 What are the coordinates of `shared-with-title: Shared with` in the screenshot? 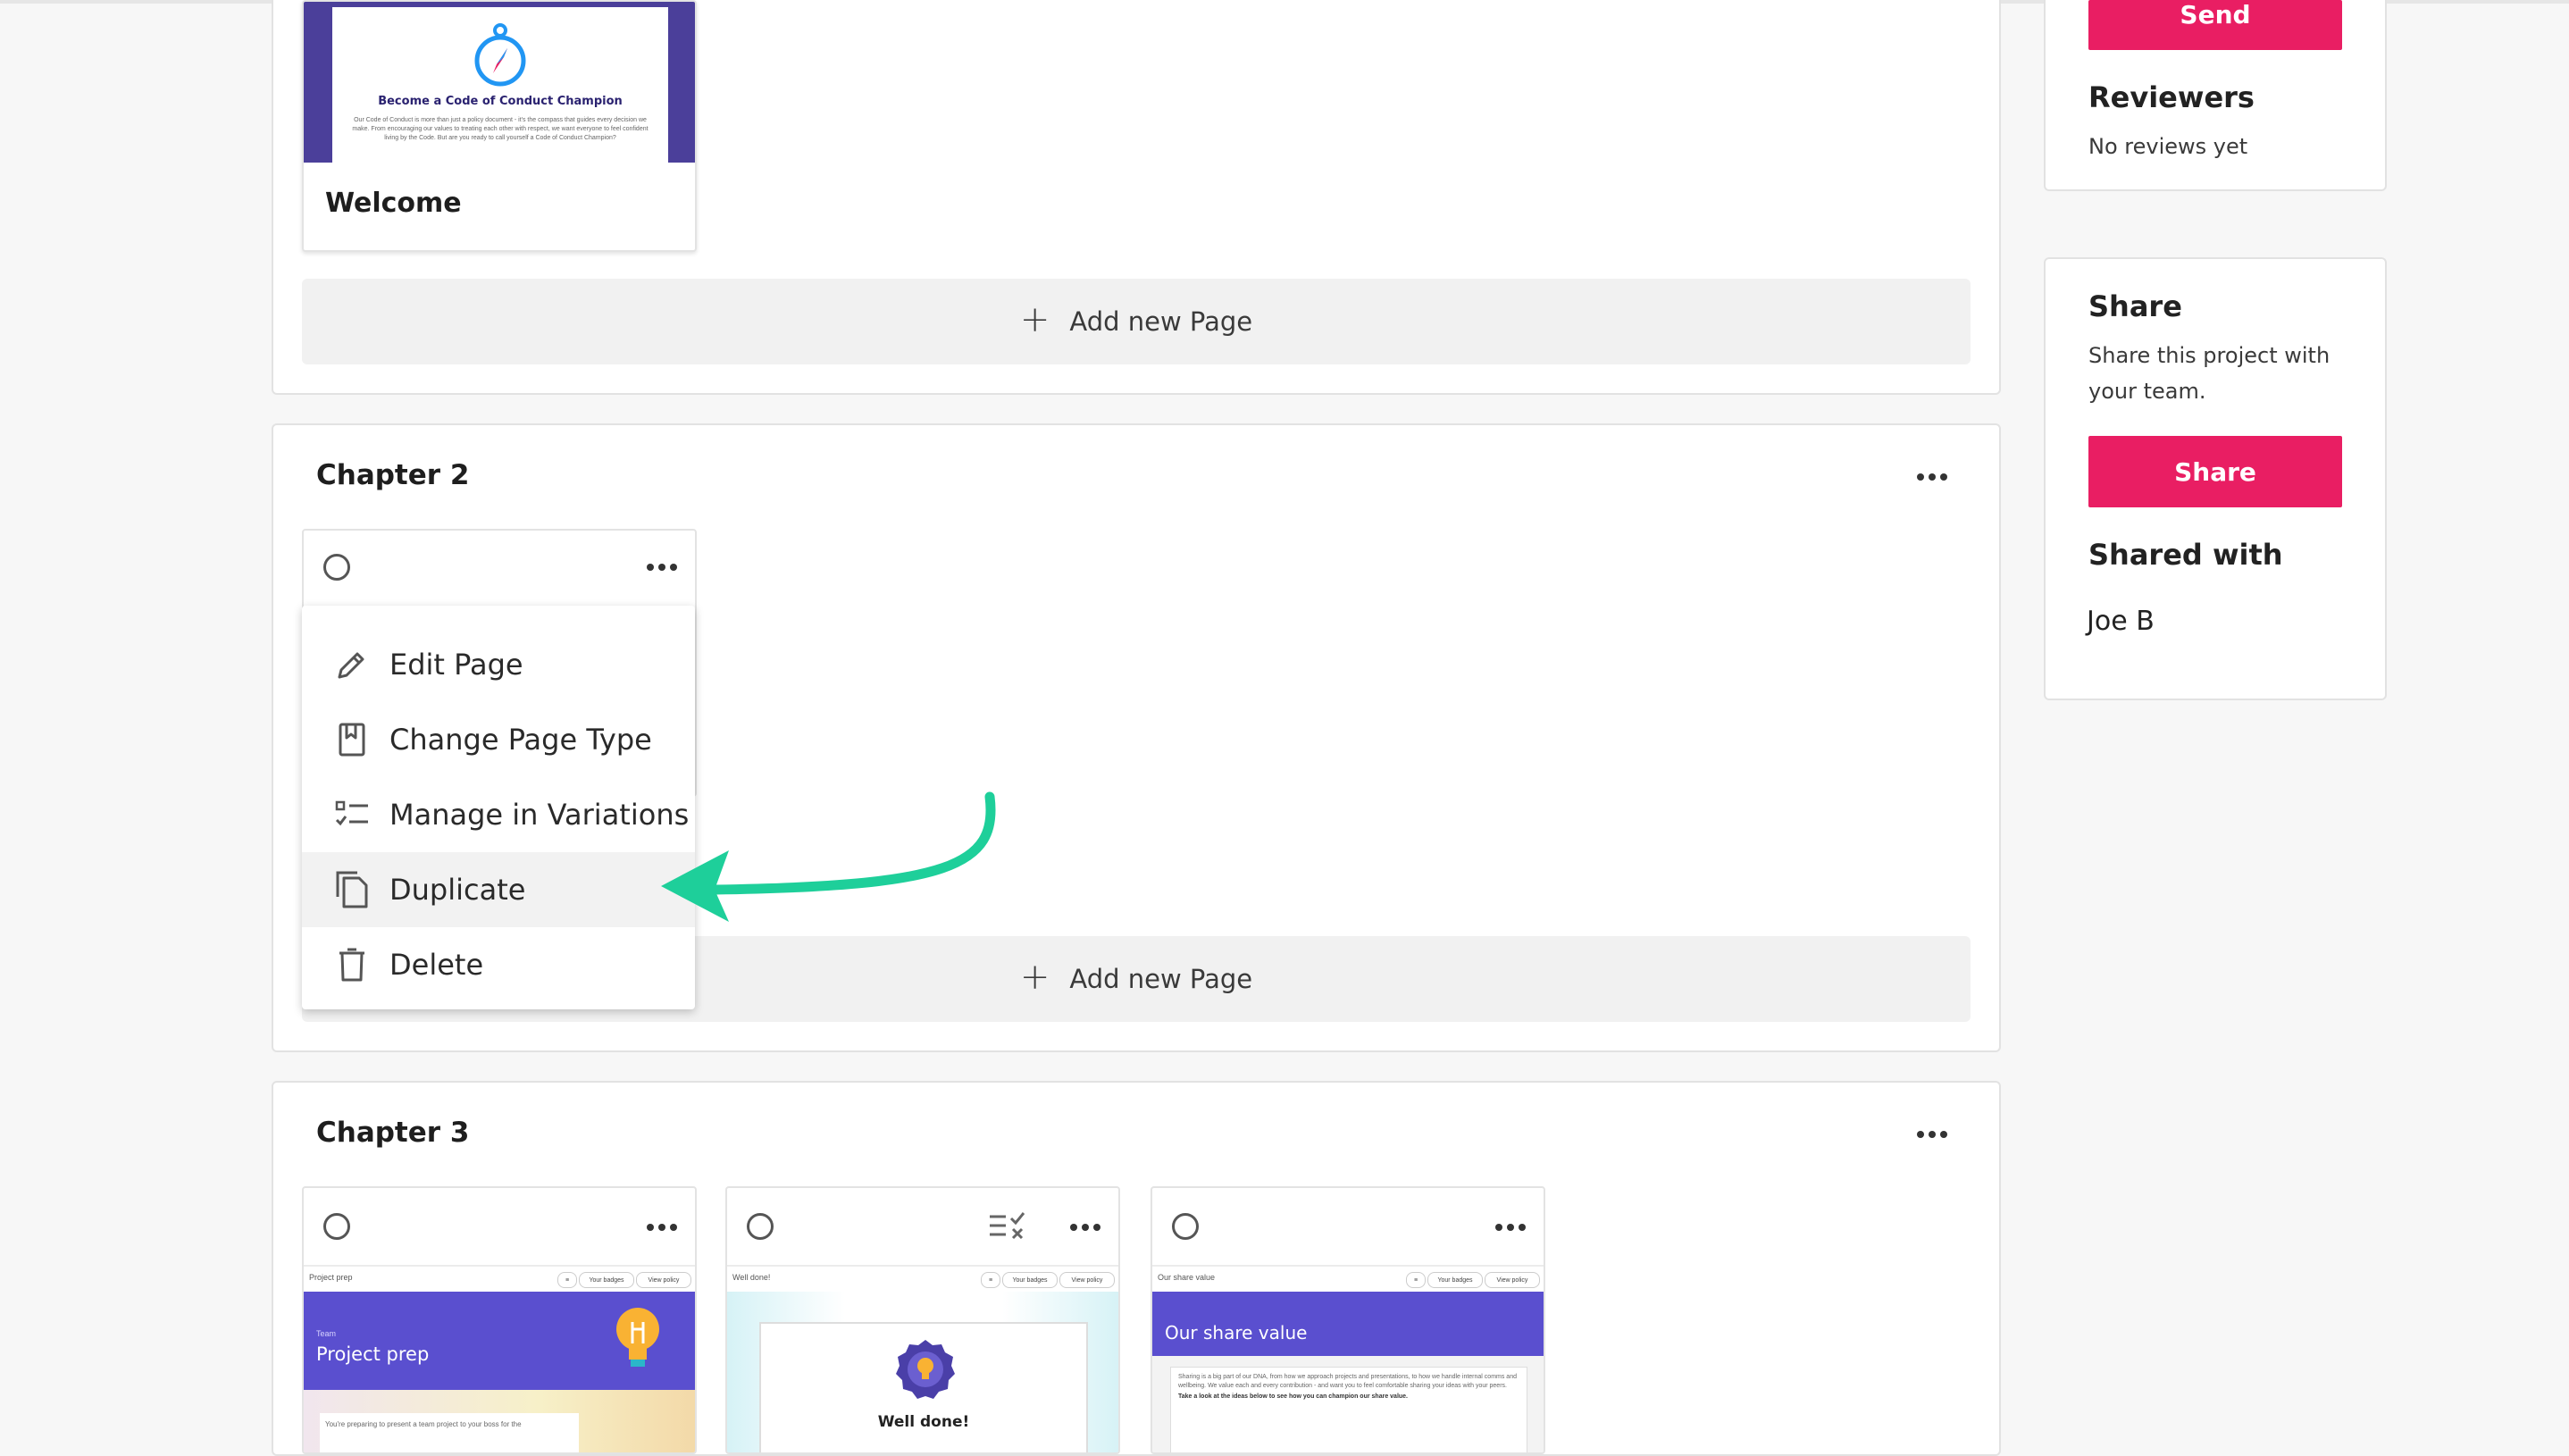 It's located at (2185, 555).